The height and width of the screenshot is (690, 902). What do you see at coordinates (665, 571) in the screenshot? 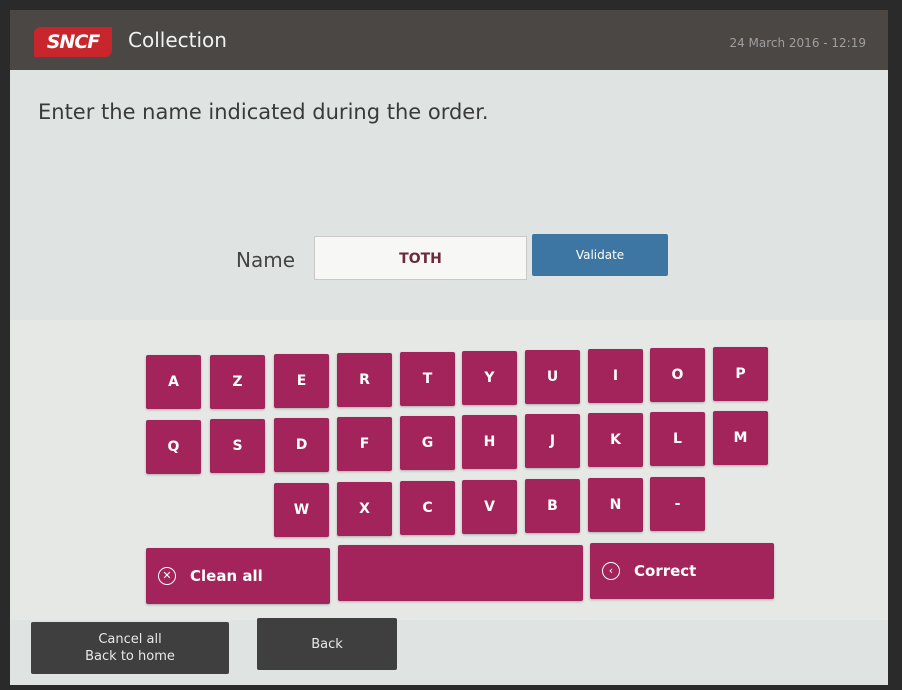
I see `correct-label: Correct` at bounding box center [665, 571].